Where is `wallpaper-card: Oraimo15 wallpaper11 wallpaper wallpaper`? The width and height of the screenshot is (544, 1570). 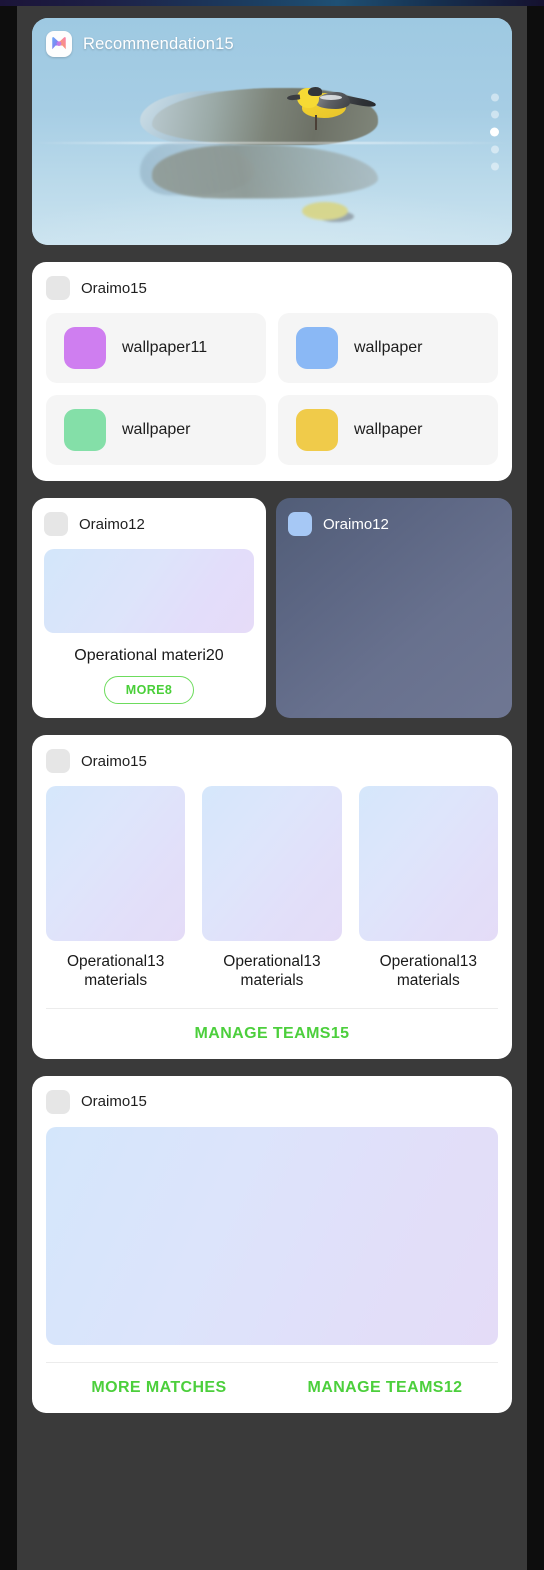 wallpaper-card: Oraimo15 wallpaper11 wallpaper wallpaper is located at coordinates (272, 371).